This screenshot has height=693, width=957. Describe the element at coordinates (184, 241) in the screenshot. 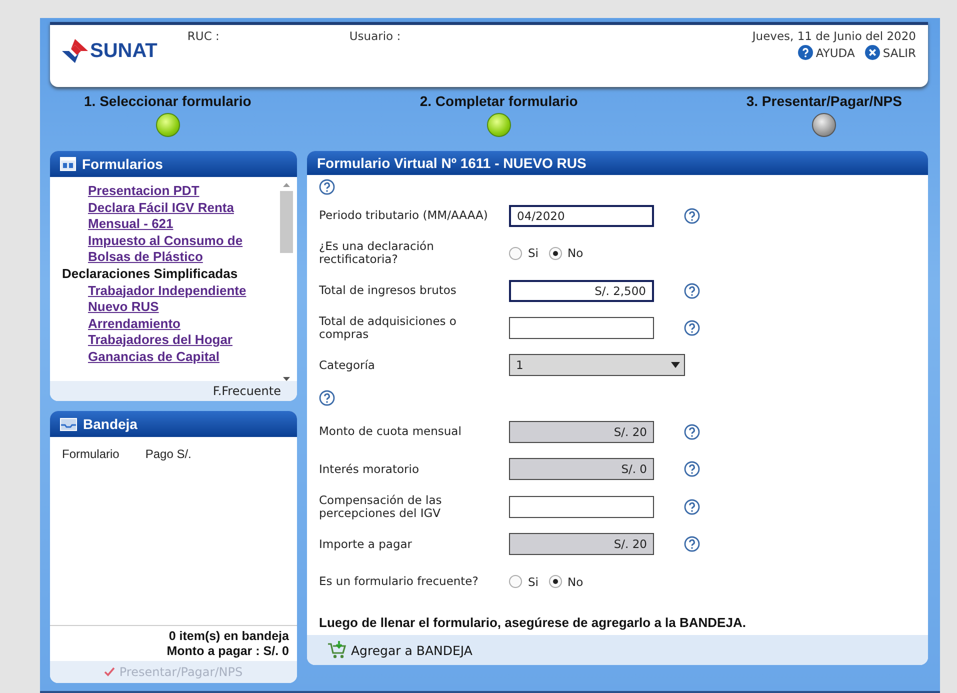

I see `form-link: Impuesto al Consumo de` at that location.